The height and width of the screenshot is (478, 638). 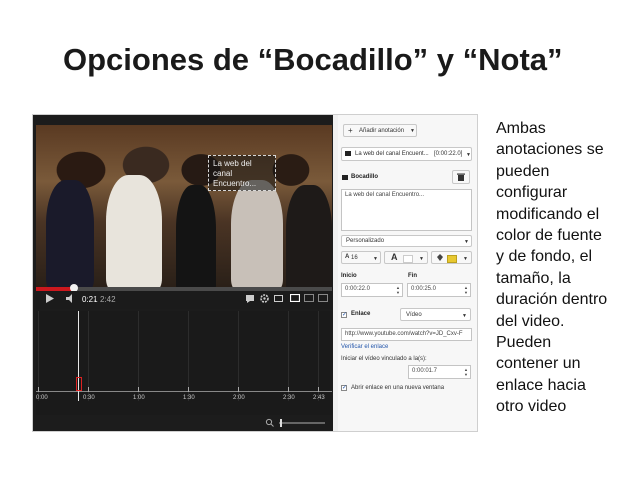 What do you see at coordinates (50, 299) in the screenshot?
I see `play-icon` at bounding box center [50, 299].